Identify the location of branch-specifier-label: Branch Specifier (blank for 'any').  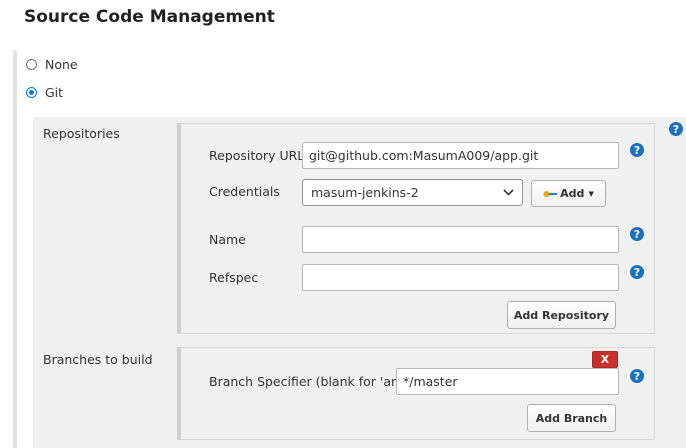
(312, 381).